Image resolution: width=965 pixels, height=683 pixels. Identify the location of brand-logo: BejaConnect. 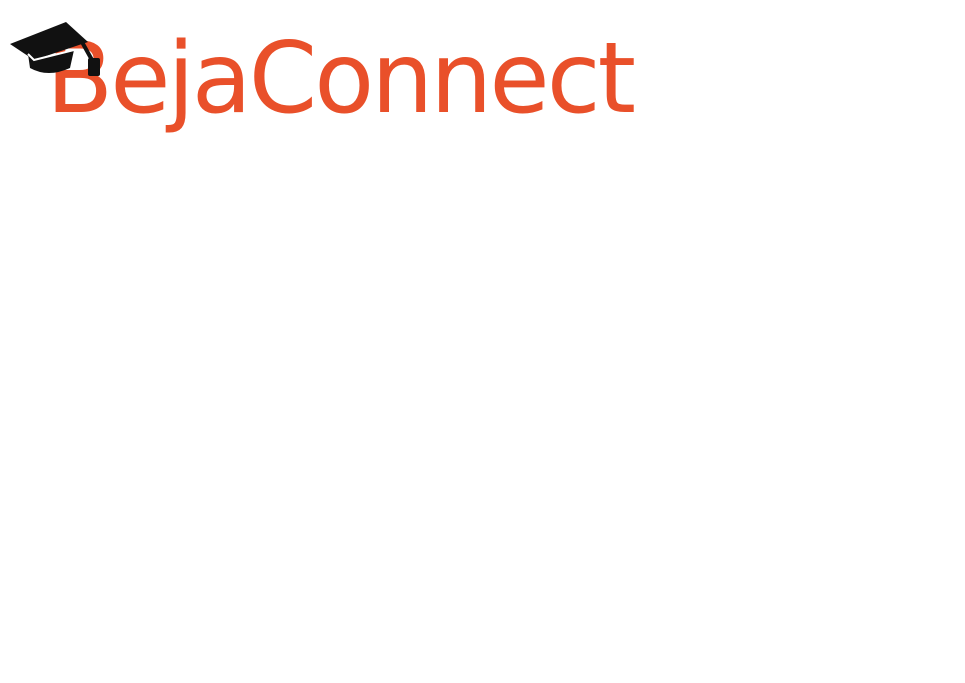
(322, 91).